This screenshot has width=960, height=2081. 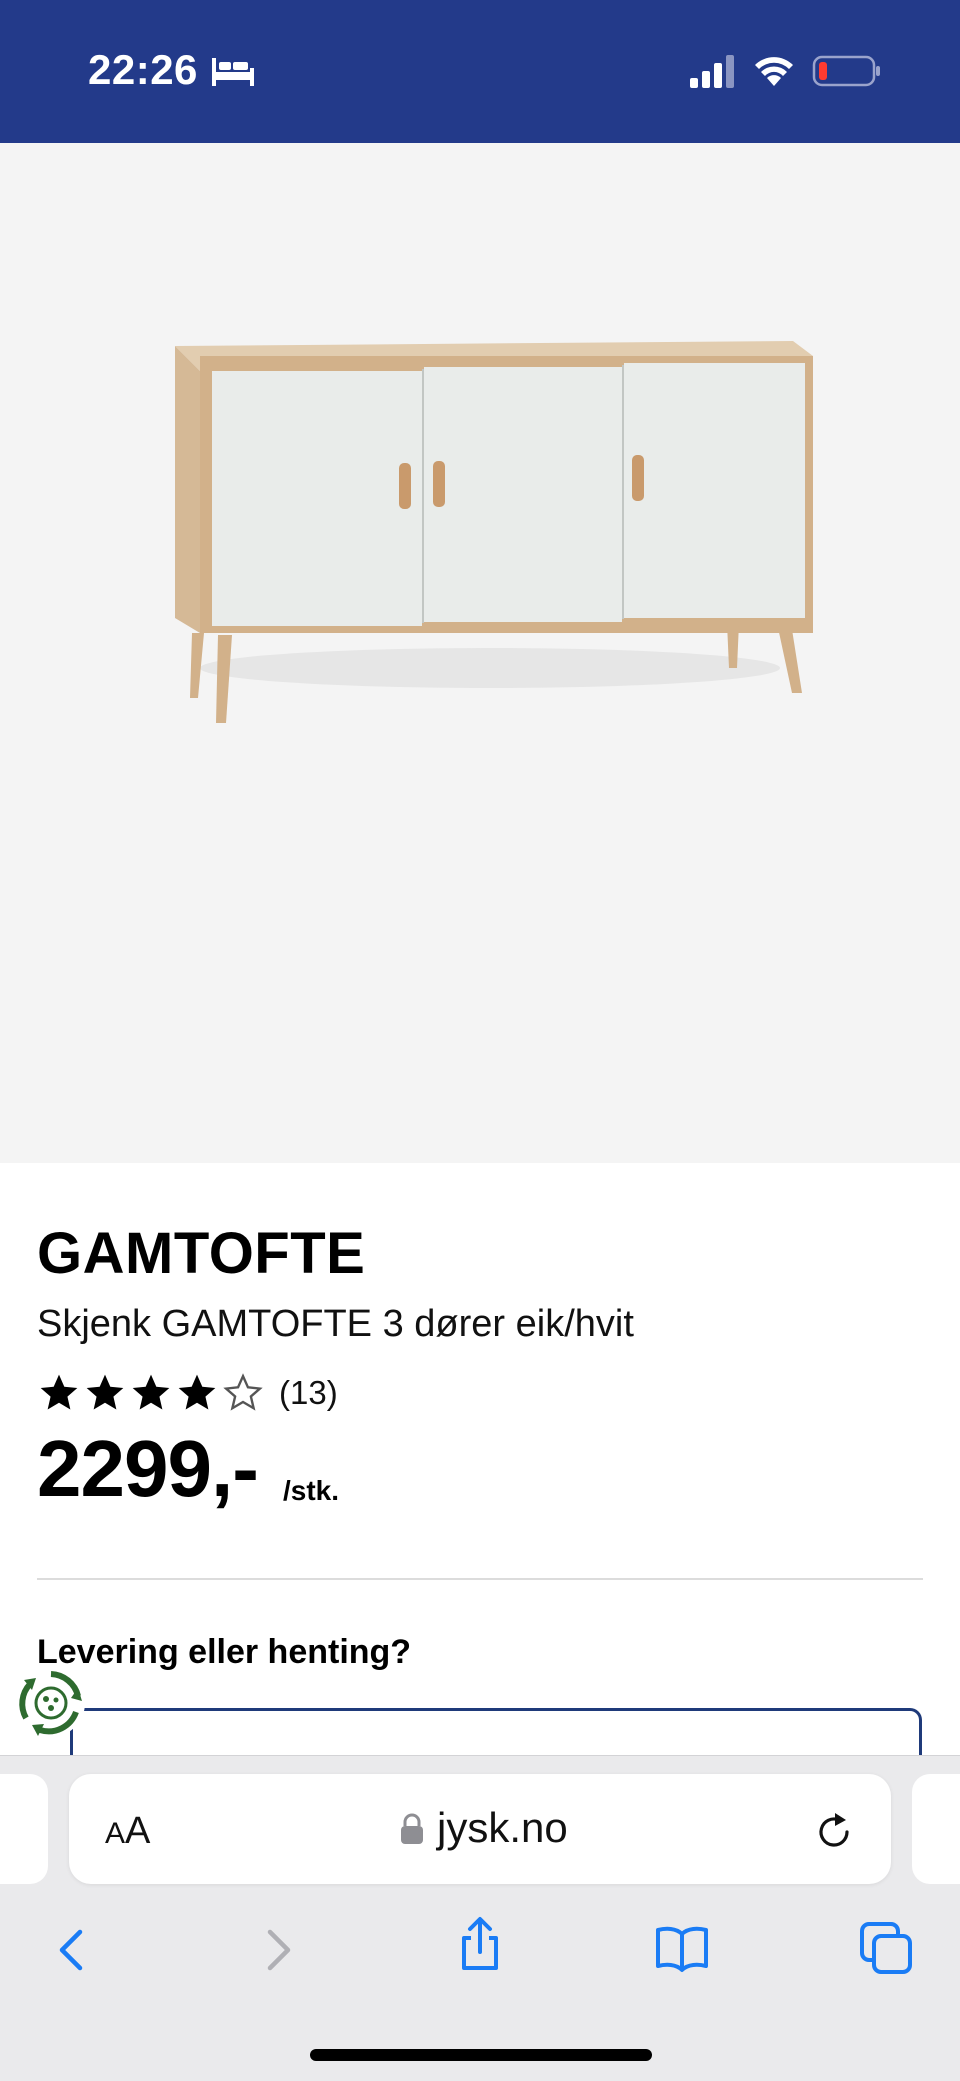 I want to click on product-image, so click(x=494, y=532).